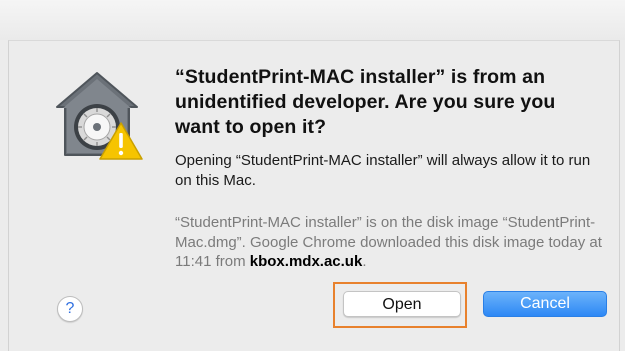 The height and width of the screenshot is (351, 625). I want to click on source-suffix: ., so click(364, 261).